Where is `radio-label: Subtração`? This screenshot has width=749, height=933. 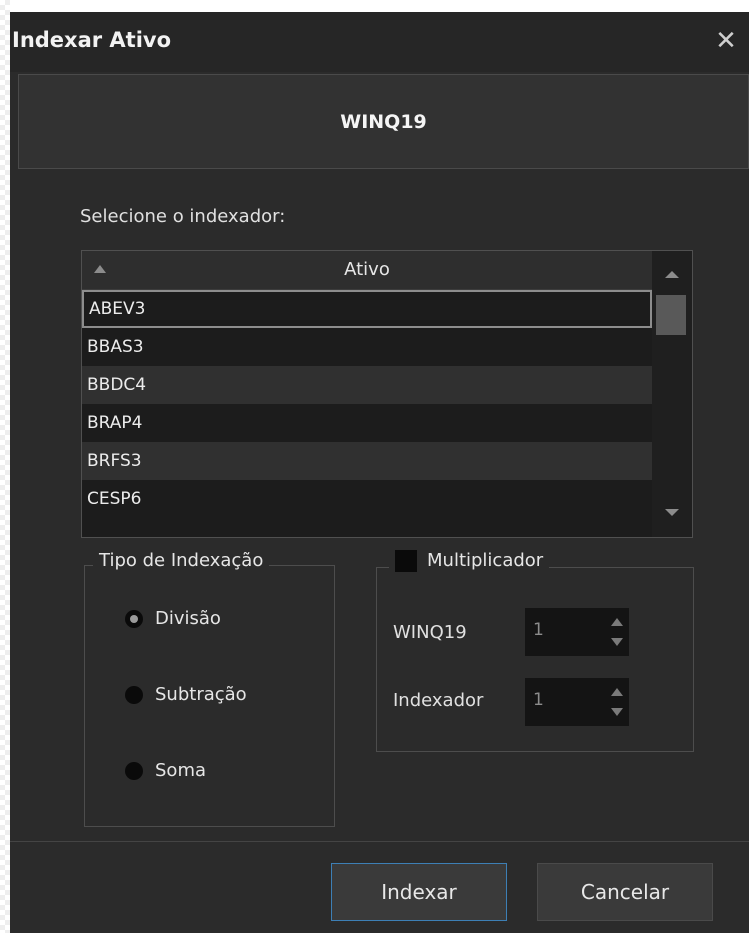
radio-label: Subtração is located at coordinates (201, 694).